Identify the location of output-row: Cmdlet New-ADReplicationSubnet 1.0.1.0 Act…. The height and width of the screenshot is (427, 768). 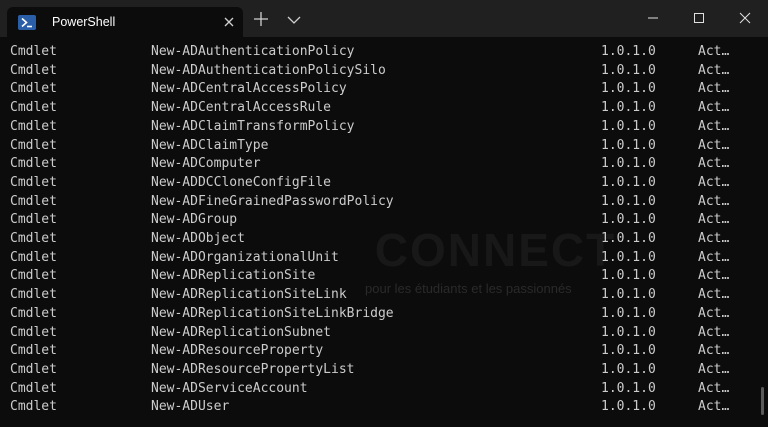
(380, 333).